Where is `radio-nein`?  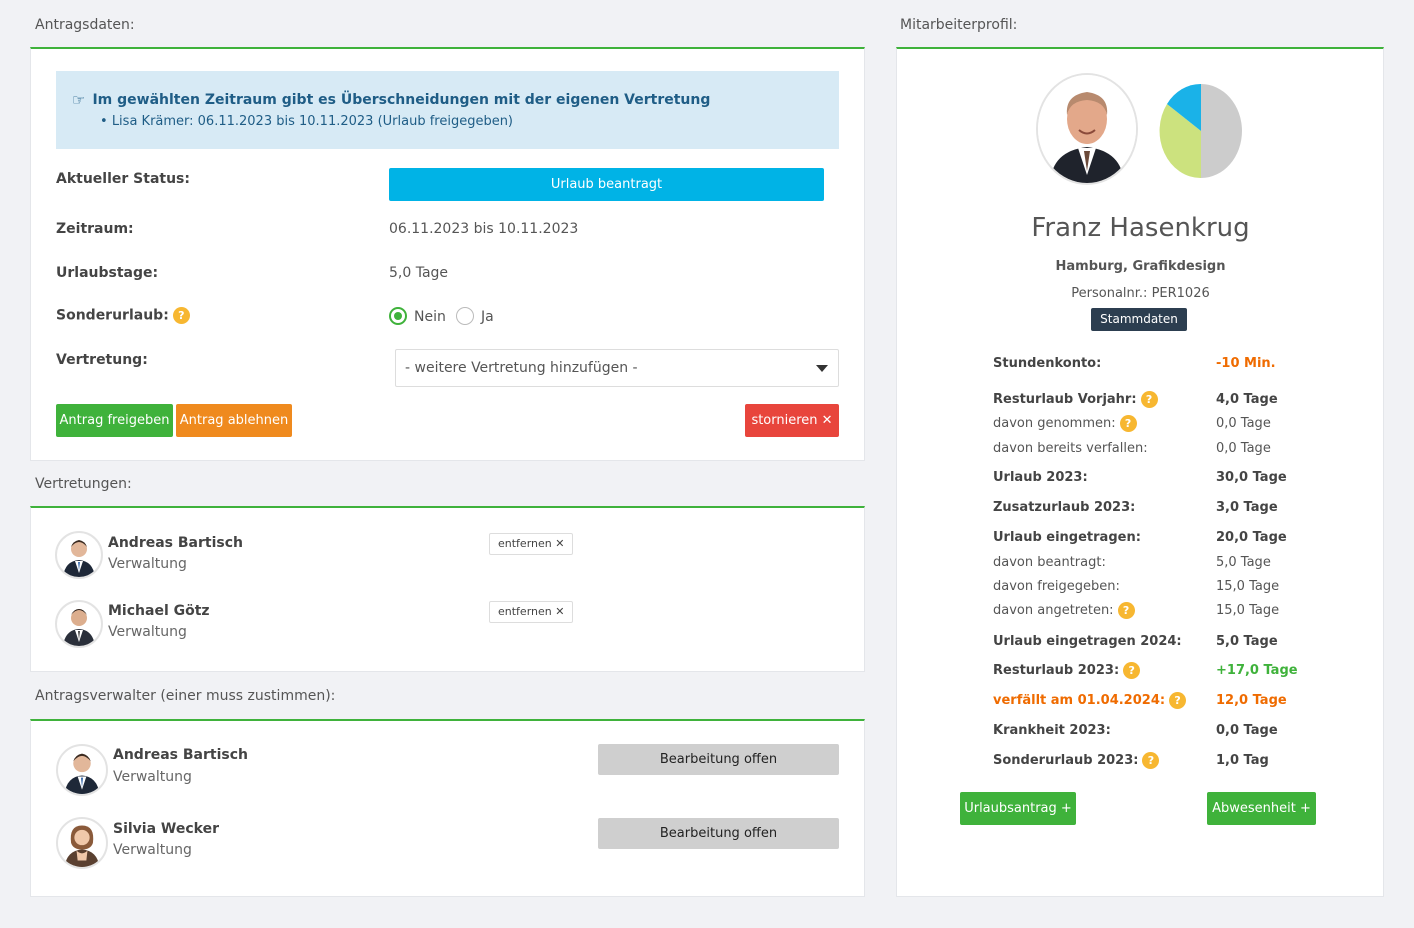 radio-nein is located at coordinates (398, 316).